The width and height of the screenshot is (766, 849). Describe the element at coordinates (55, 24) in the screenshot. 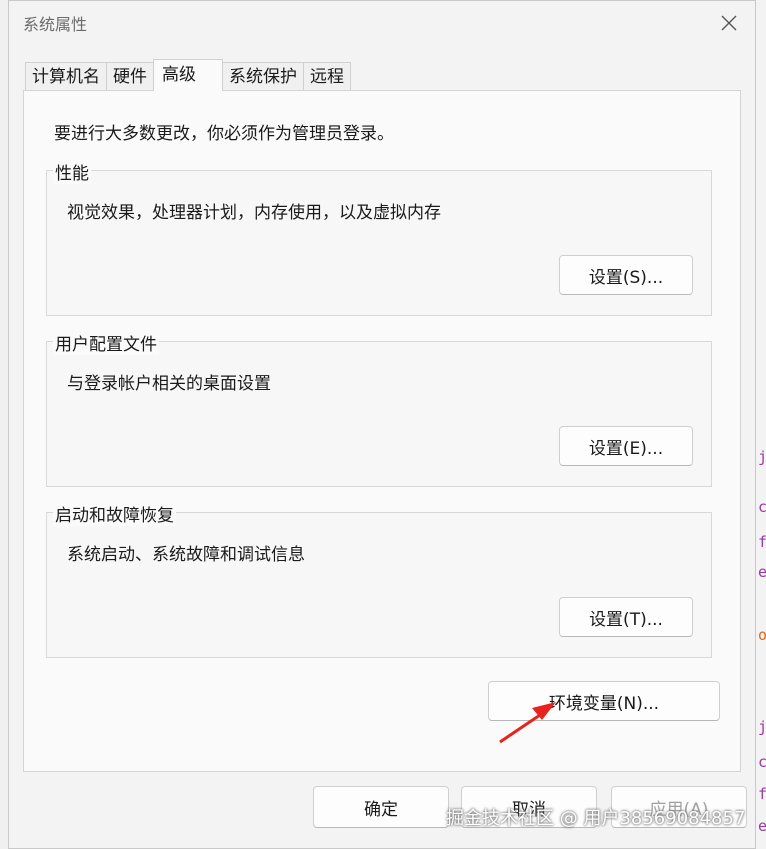

I see `window-title: 系统属性` at that location.